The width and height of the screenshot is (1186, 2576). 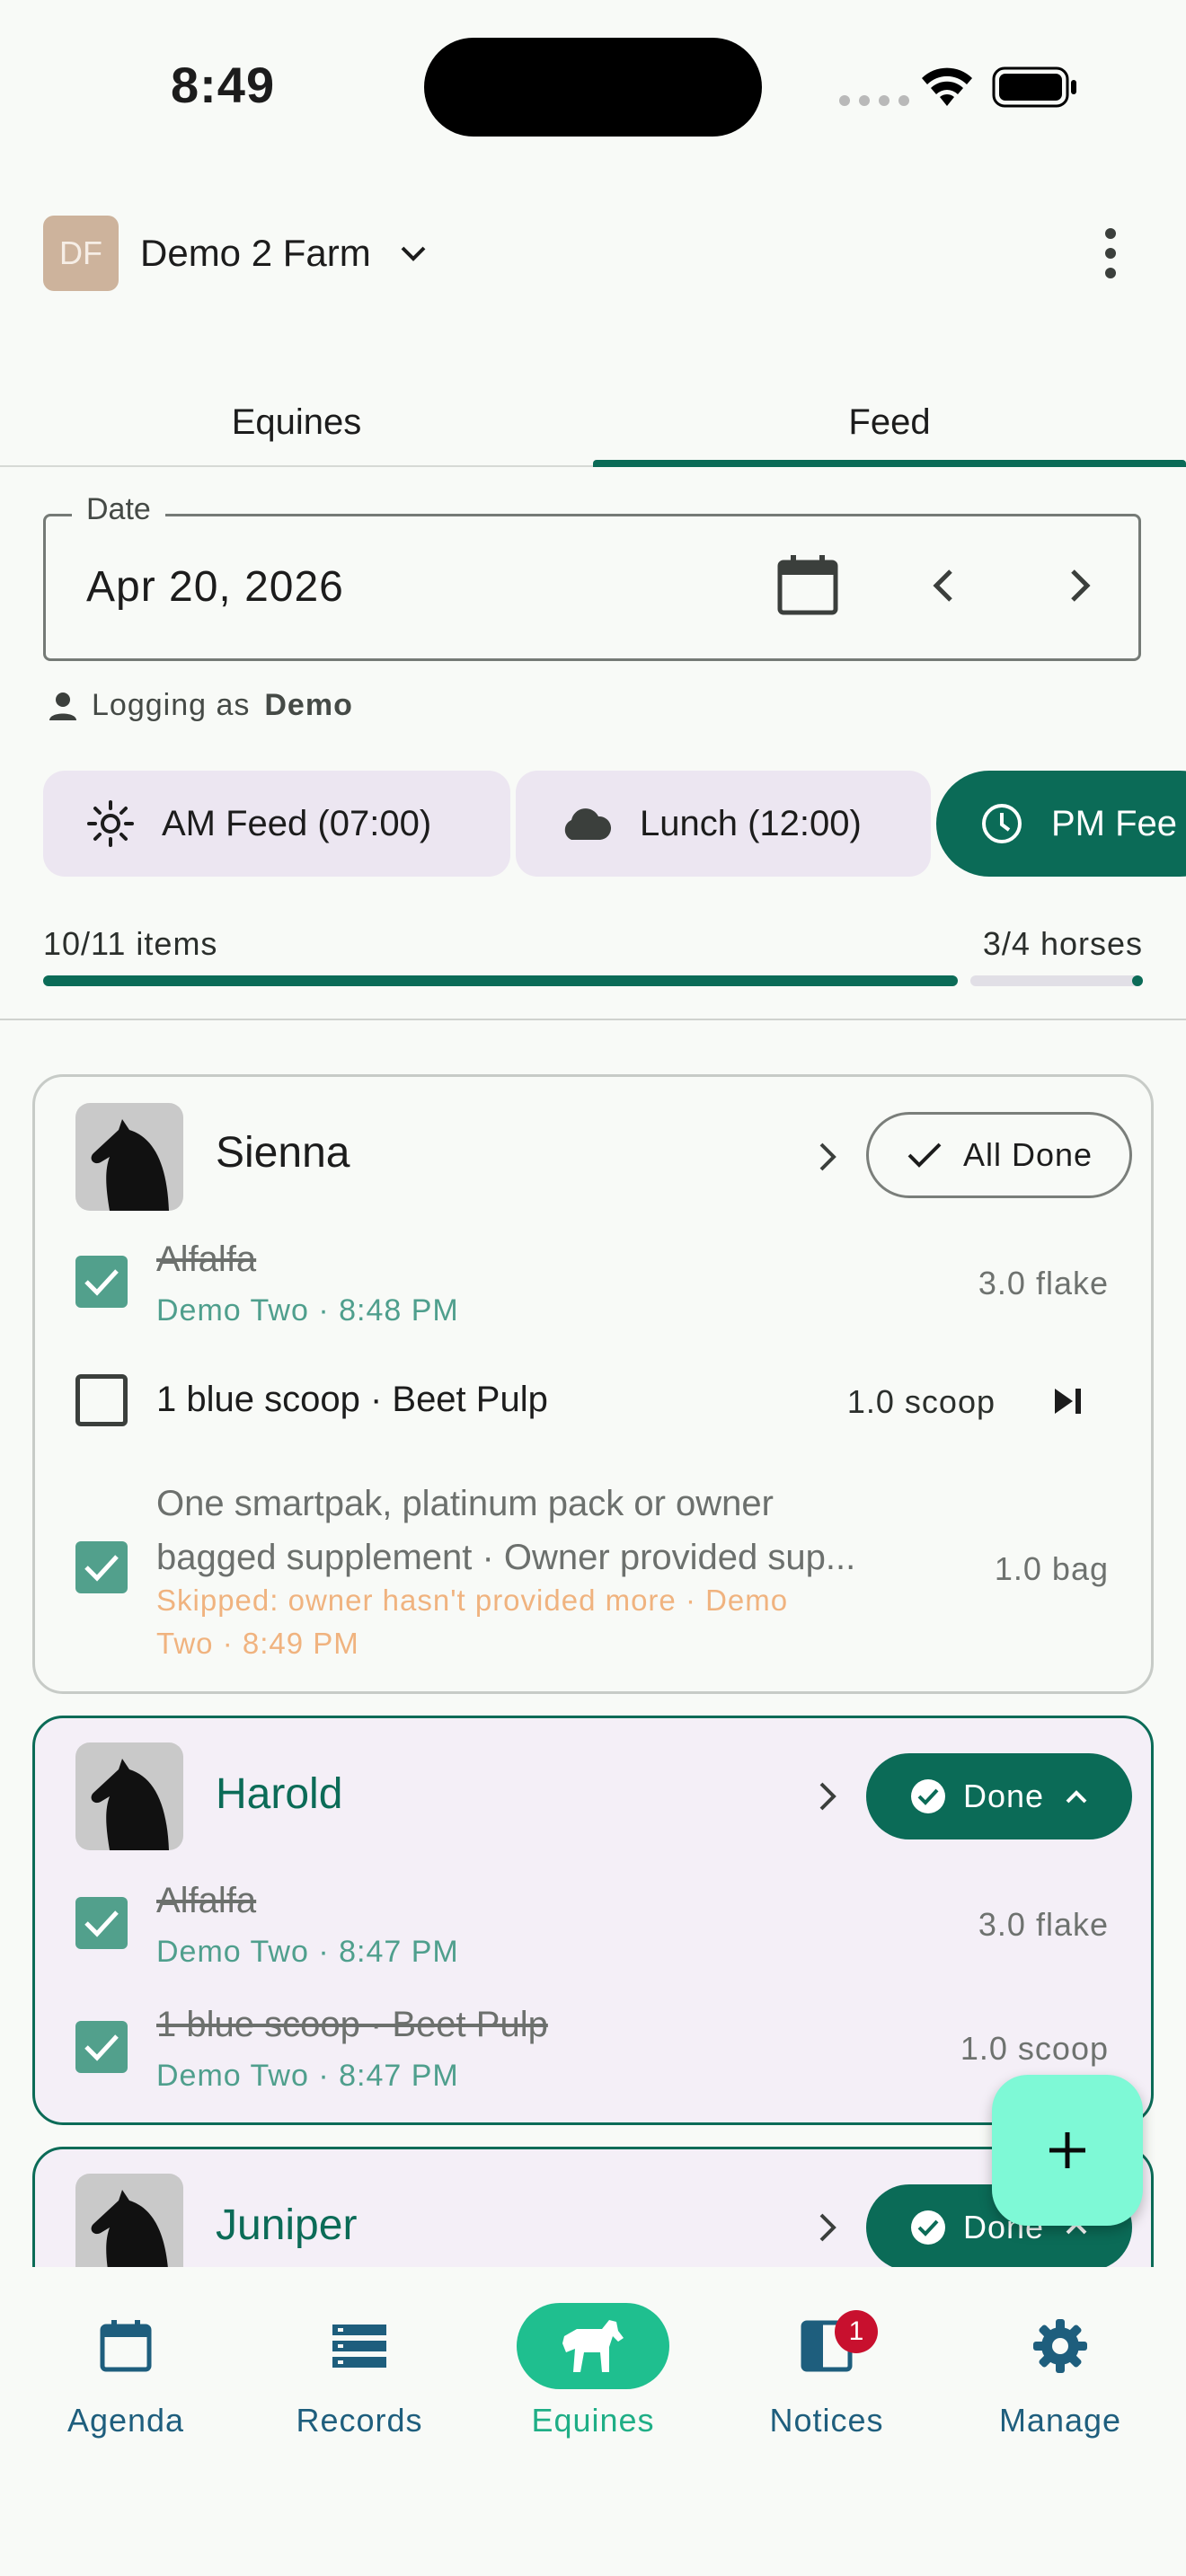 I want to click on chip-am-feed: AM Feed (07:00), so click(x=276, y=824).